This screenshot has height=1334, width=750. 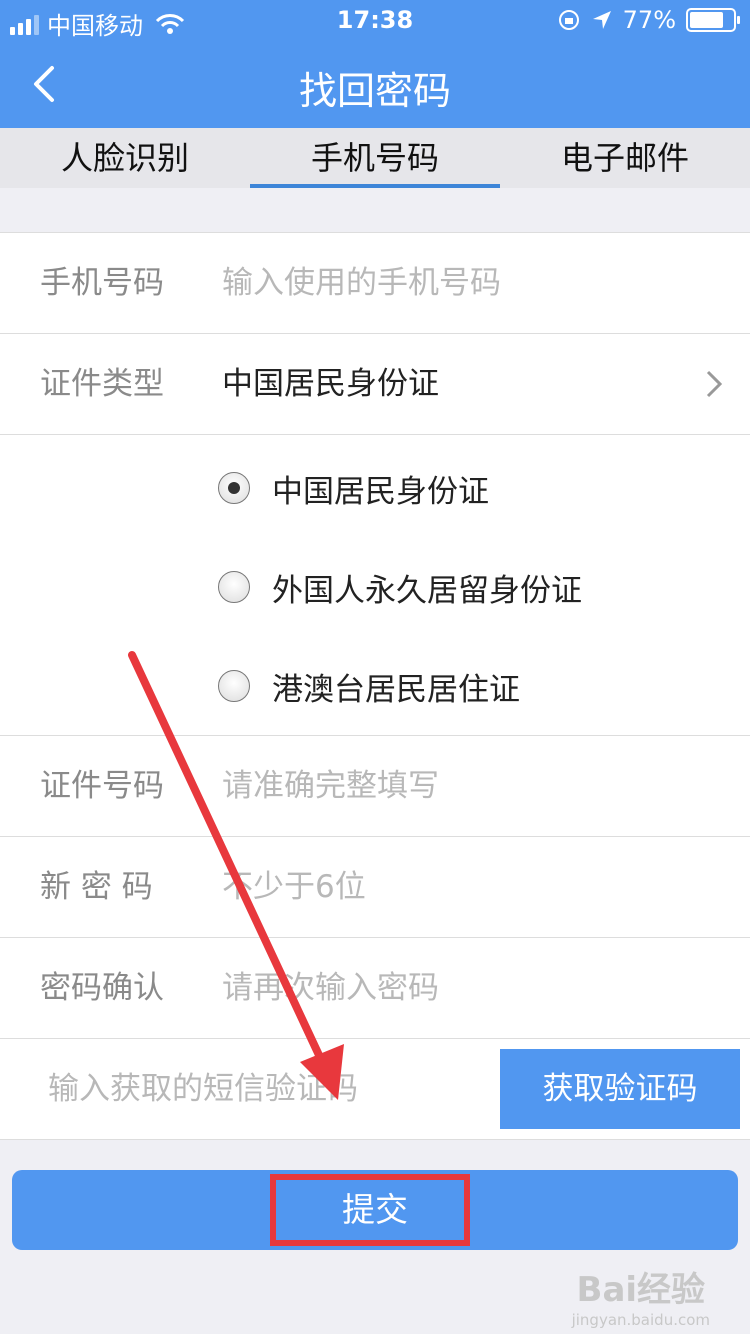 What do you see at coordinates (234, 488) in the screenshot?
I see `radio-checked-icon` at bounding box center [234, 488].